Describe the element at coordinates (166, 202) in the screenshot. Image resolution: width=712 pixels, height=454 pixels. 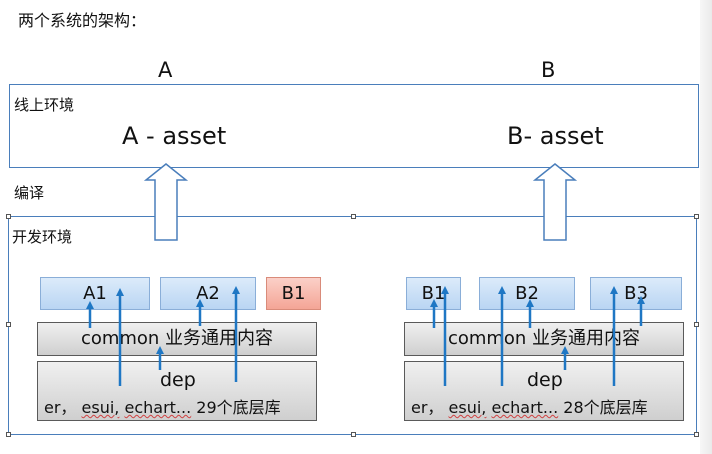
I see `compile-arrow-a` at that location.